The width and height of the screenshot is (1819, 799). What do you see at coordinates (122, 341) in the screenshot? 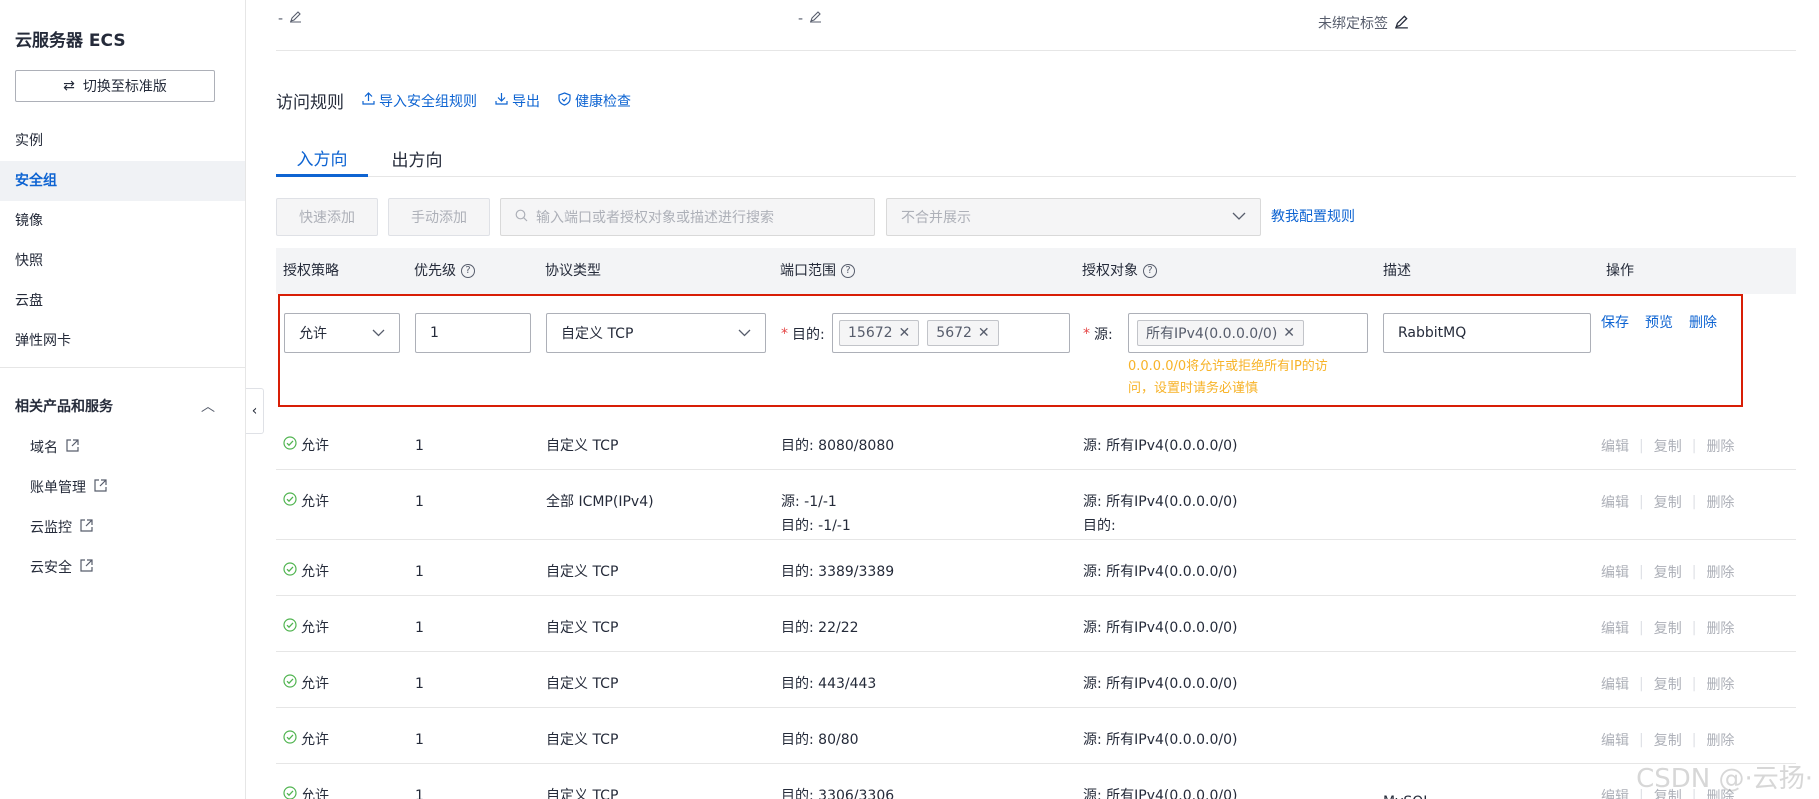
I see `sidebar-item-nic: 弹性网卡` at bounding box center [122, 341].